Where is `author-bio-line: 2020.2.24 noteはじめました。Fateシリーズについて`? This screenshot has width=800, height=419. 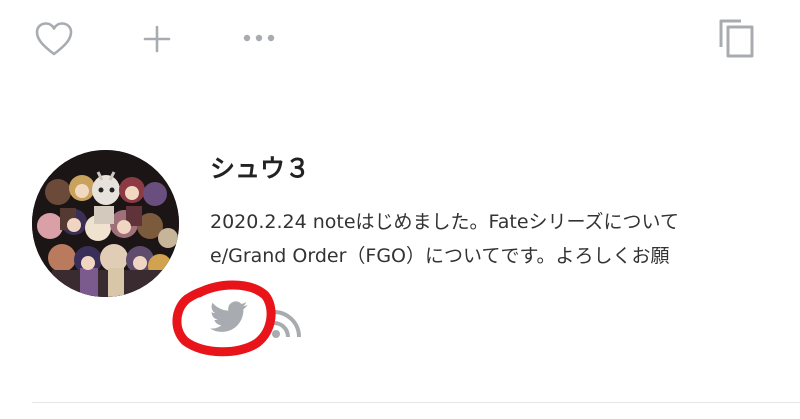 author-bio-line: 2020.2.24 noteはじめました。Fateシリーズについて is located at coordinates (444, 222).